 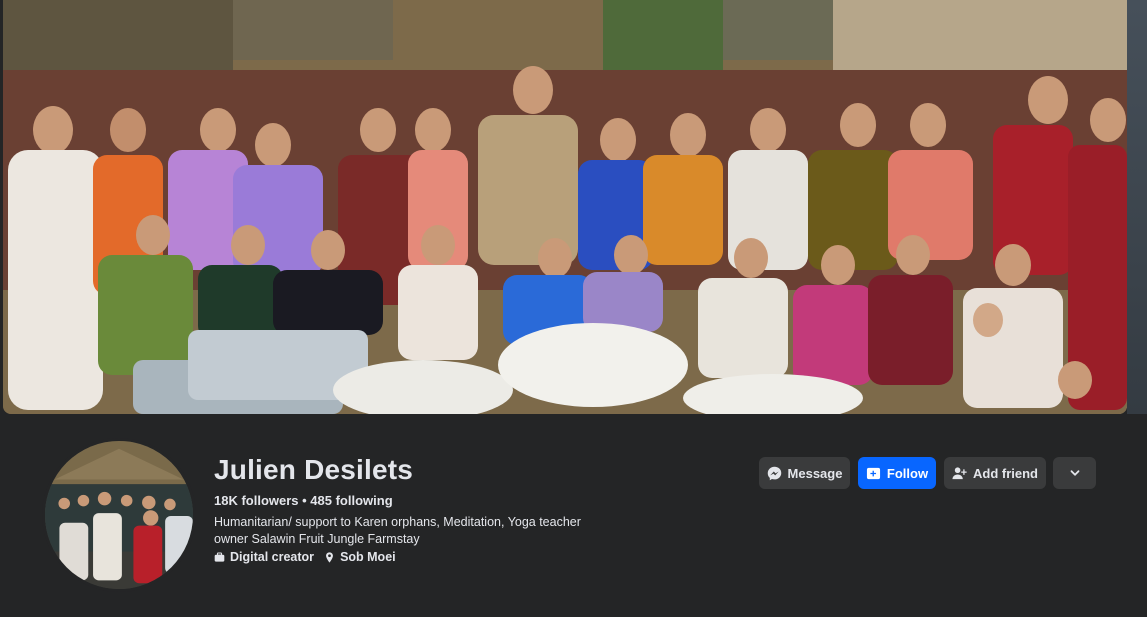 I want to click on avatar-image, so click(x=119, y=515).